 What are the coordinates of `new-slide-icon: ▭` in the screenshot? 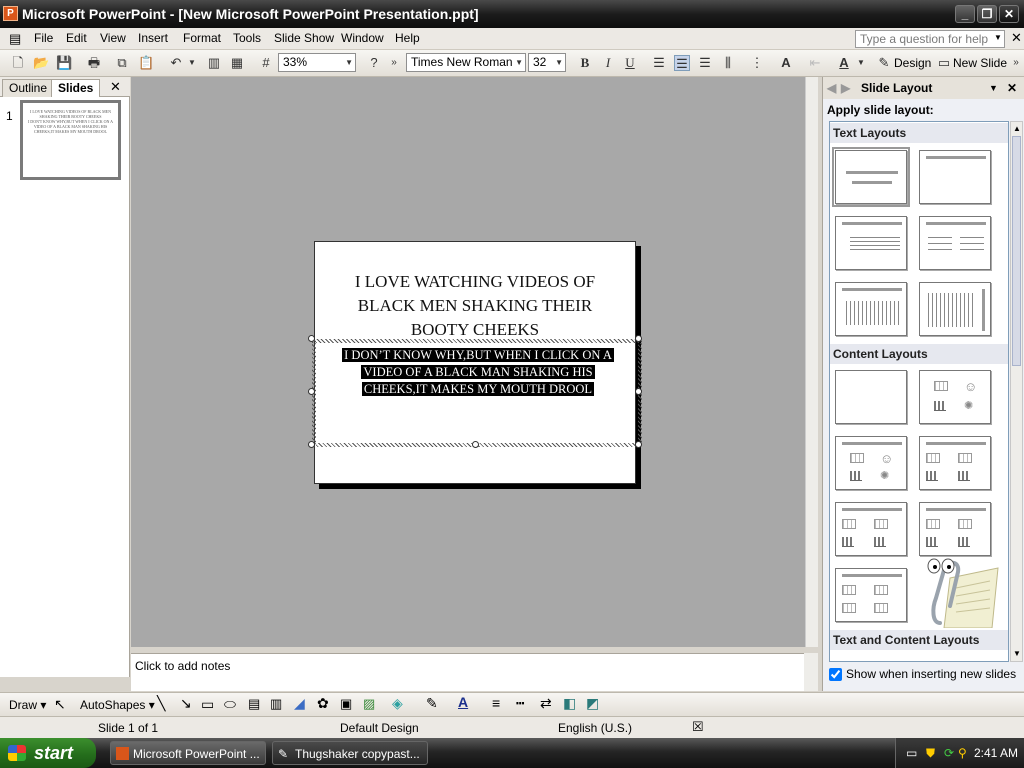 It's located at (944, 63).